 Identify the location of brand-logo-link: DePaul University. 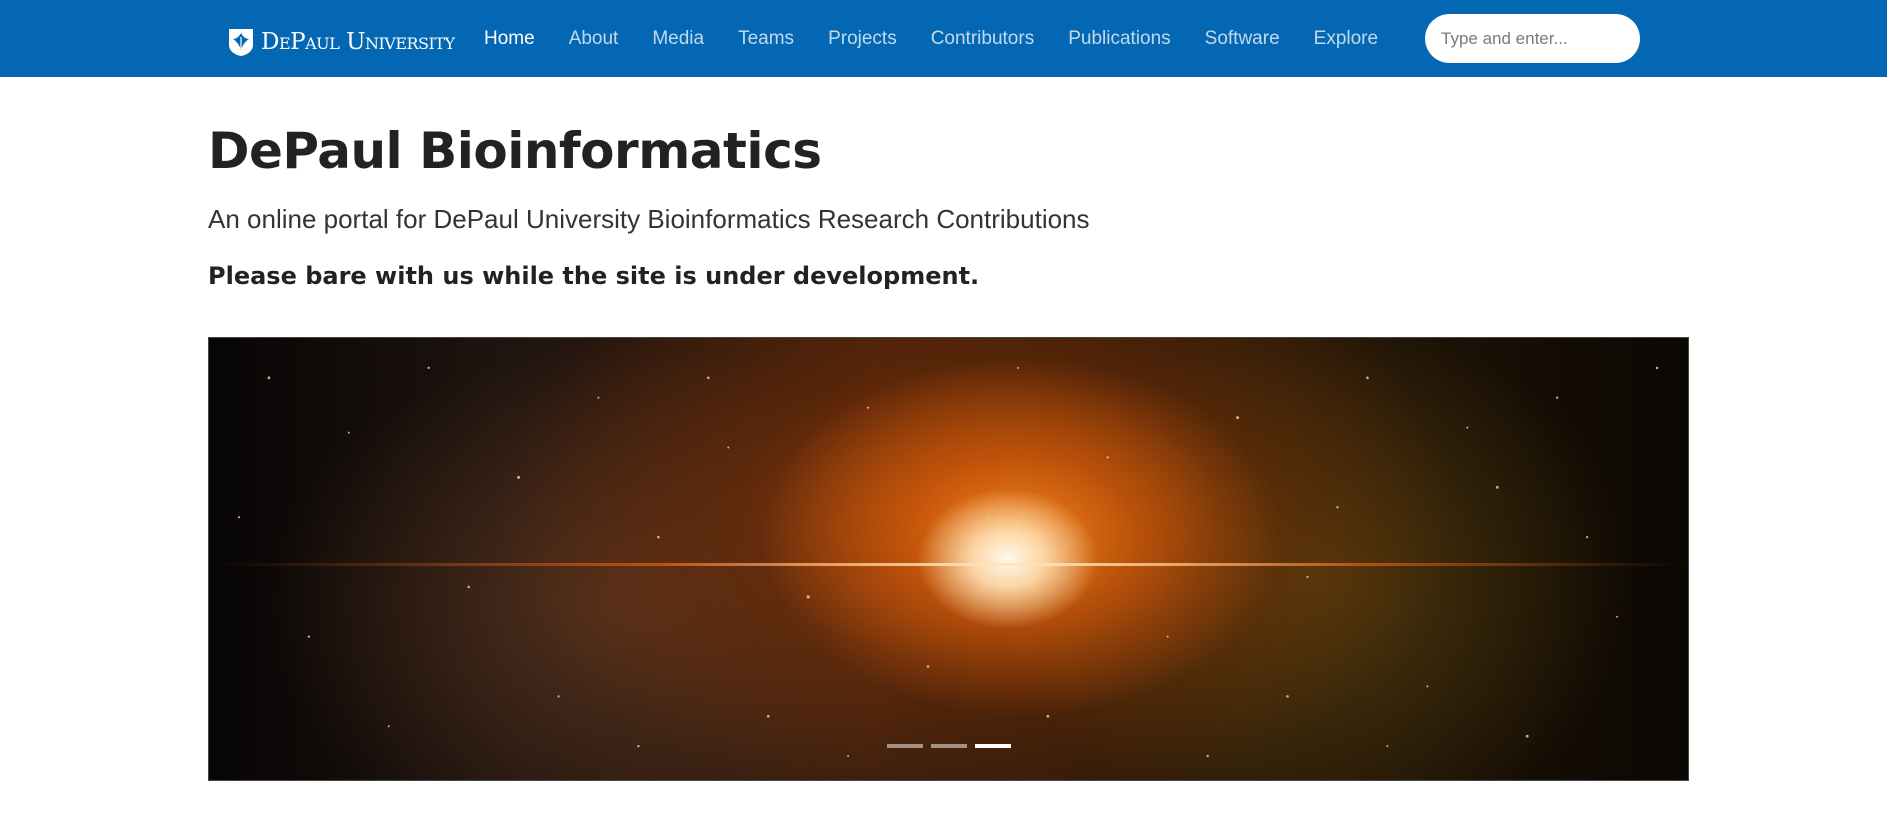
(341, 42).